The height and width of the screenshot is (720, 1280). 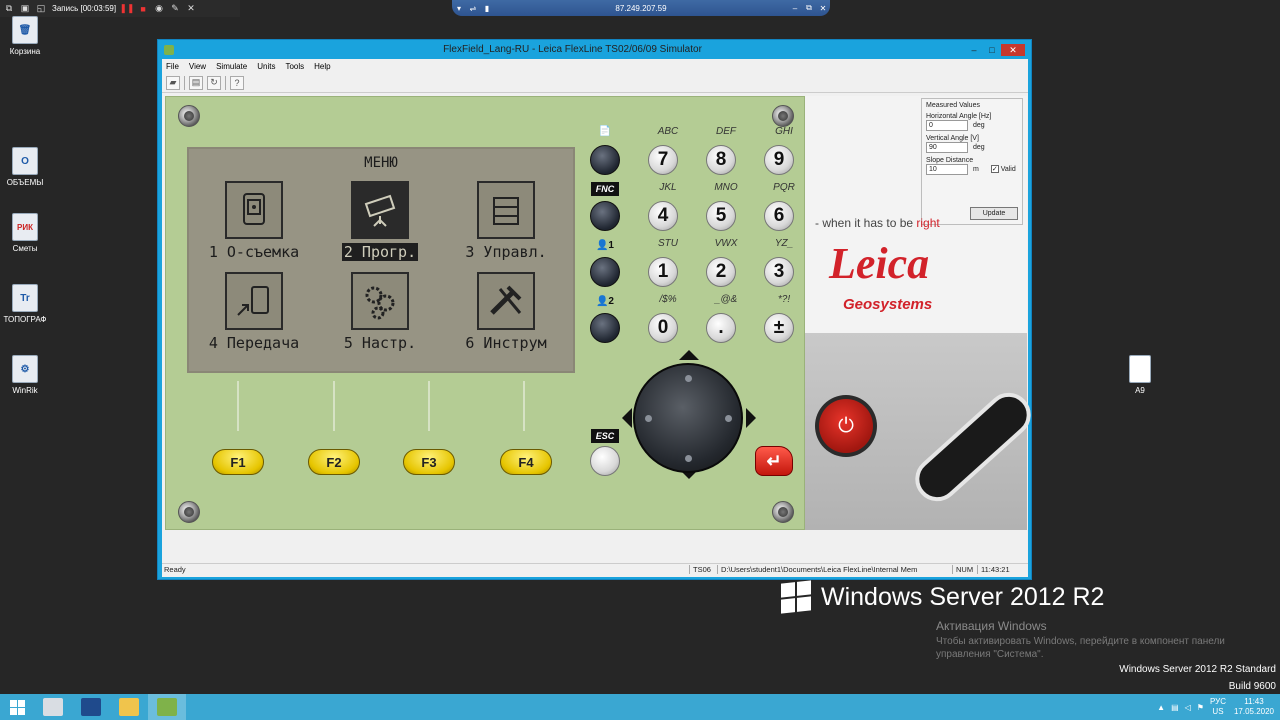 I want to click on key-plus-minus: ±, so click(x=779, y=328).